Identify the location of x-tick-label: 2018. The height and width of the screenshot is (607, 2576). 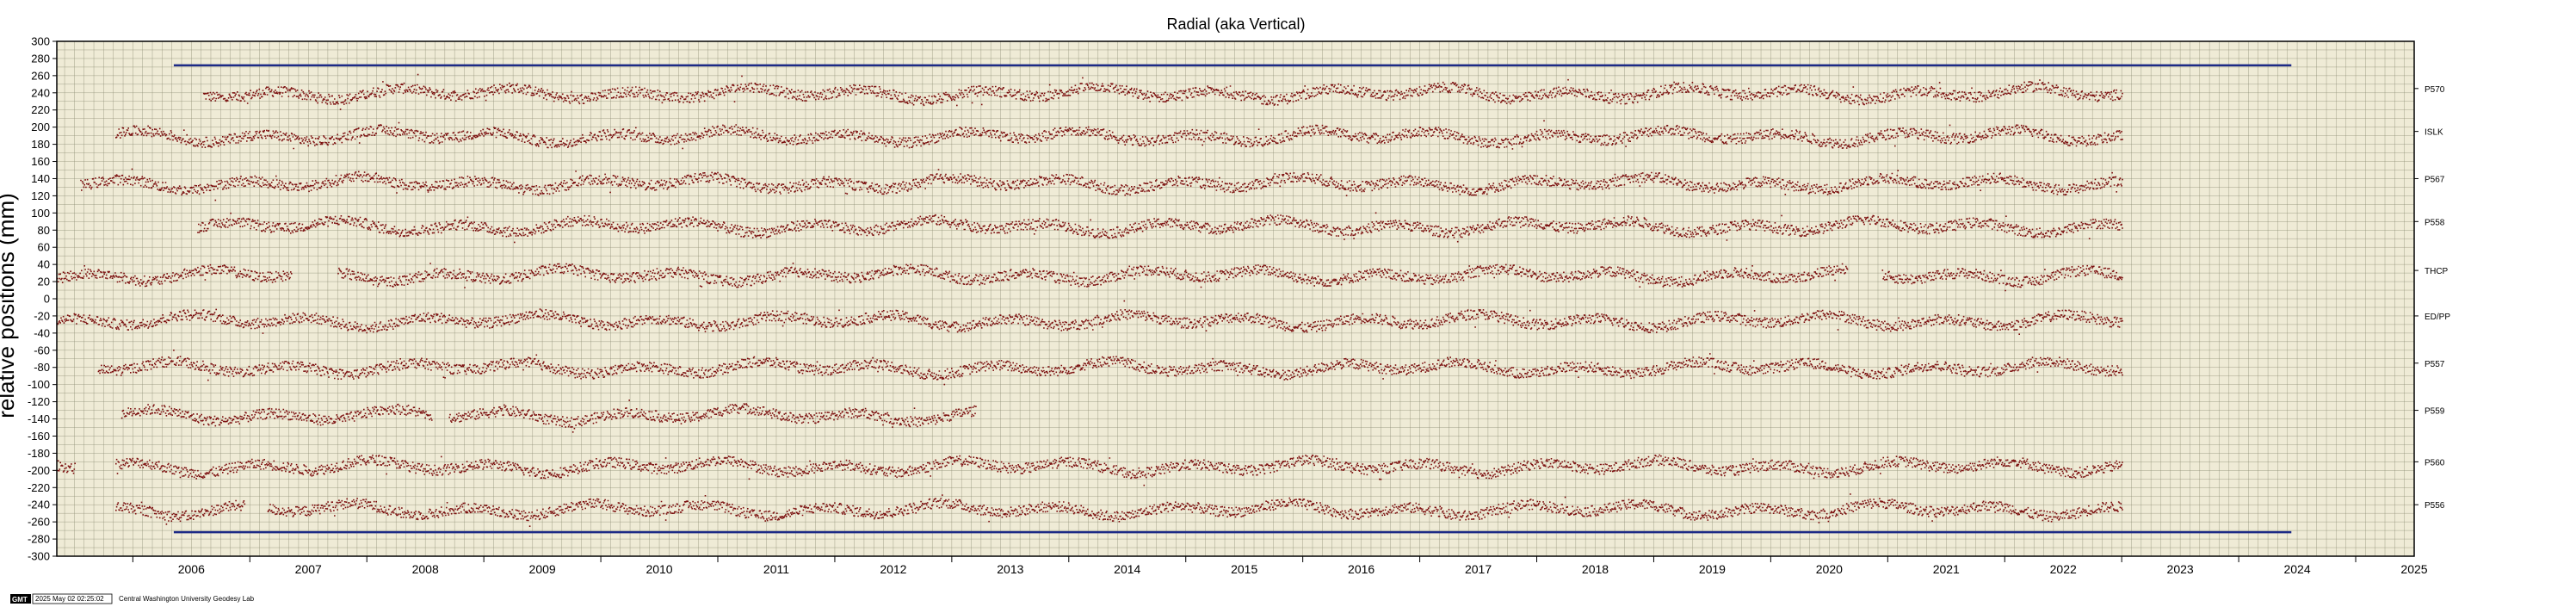
(1595, 569).